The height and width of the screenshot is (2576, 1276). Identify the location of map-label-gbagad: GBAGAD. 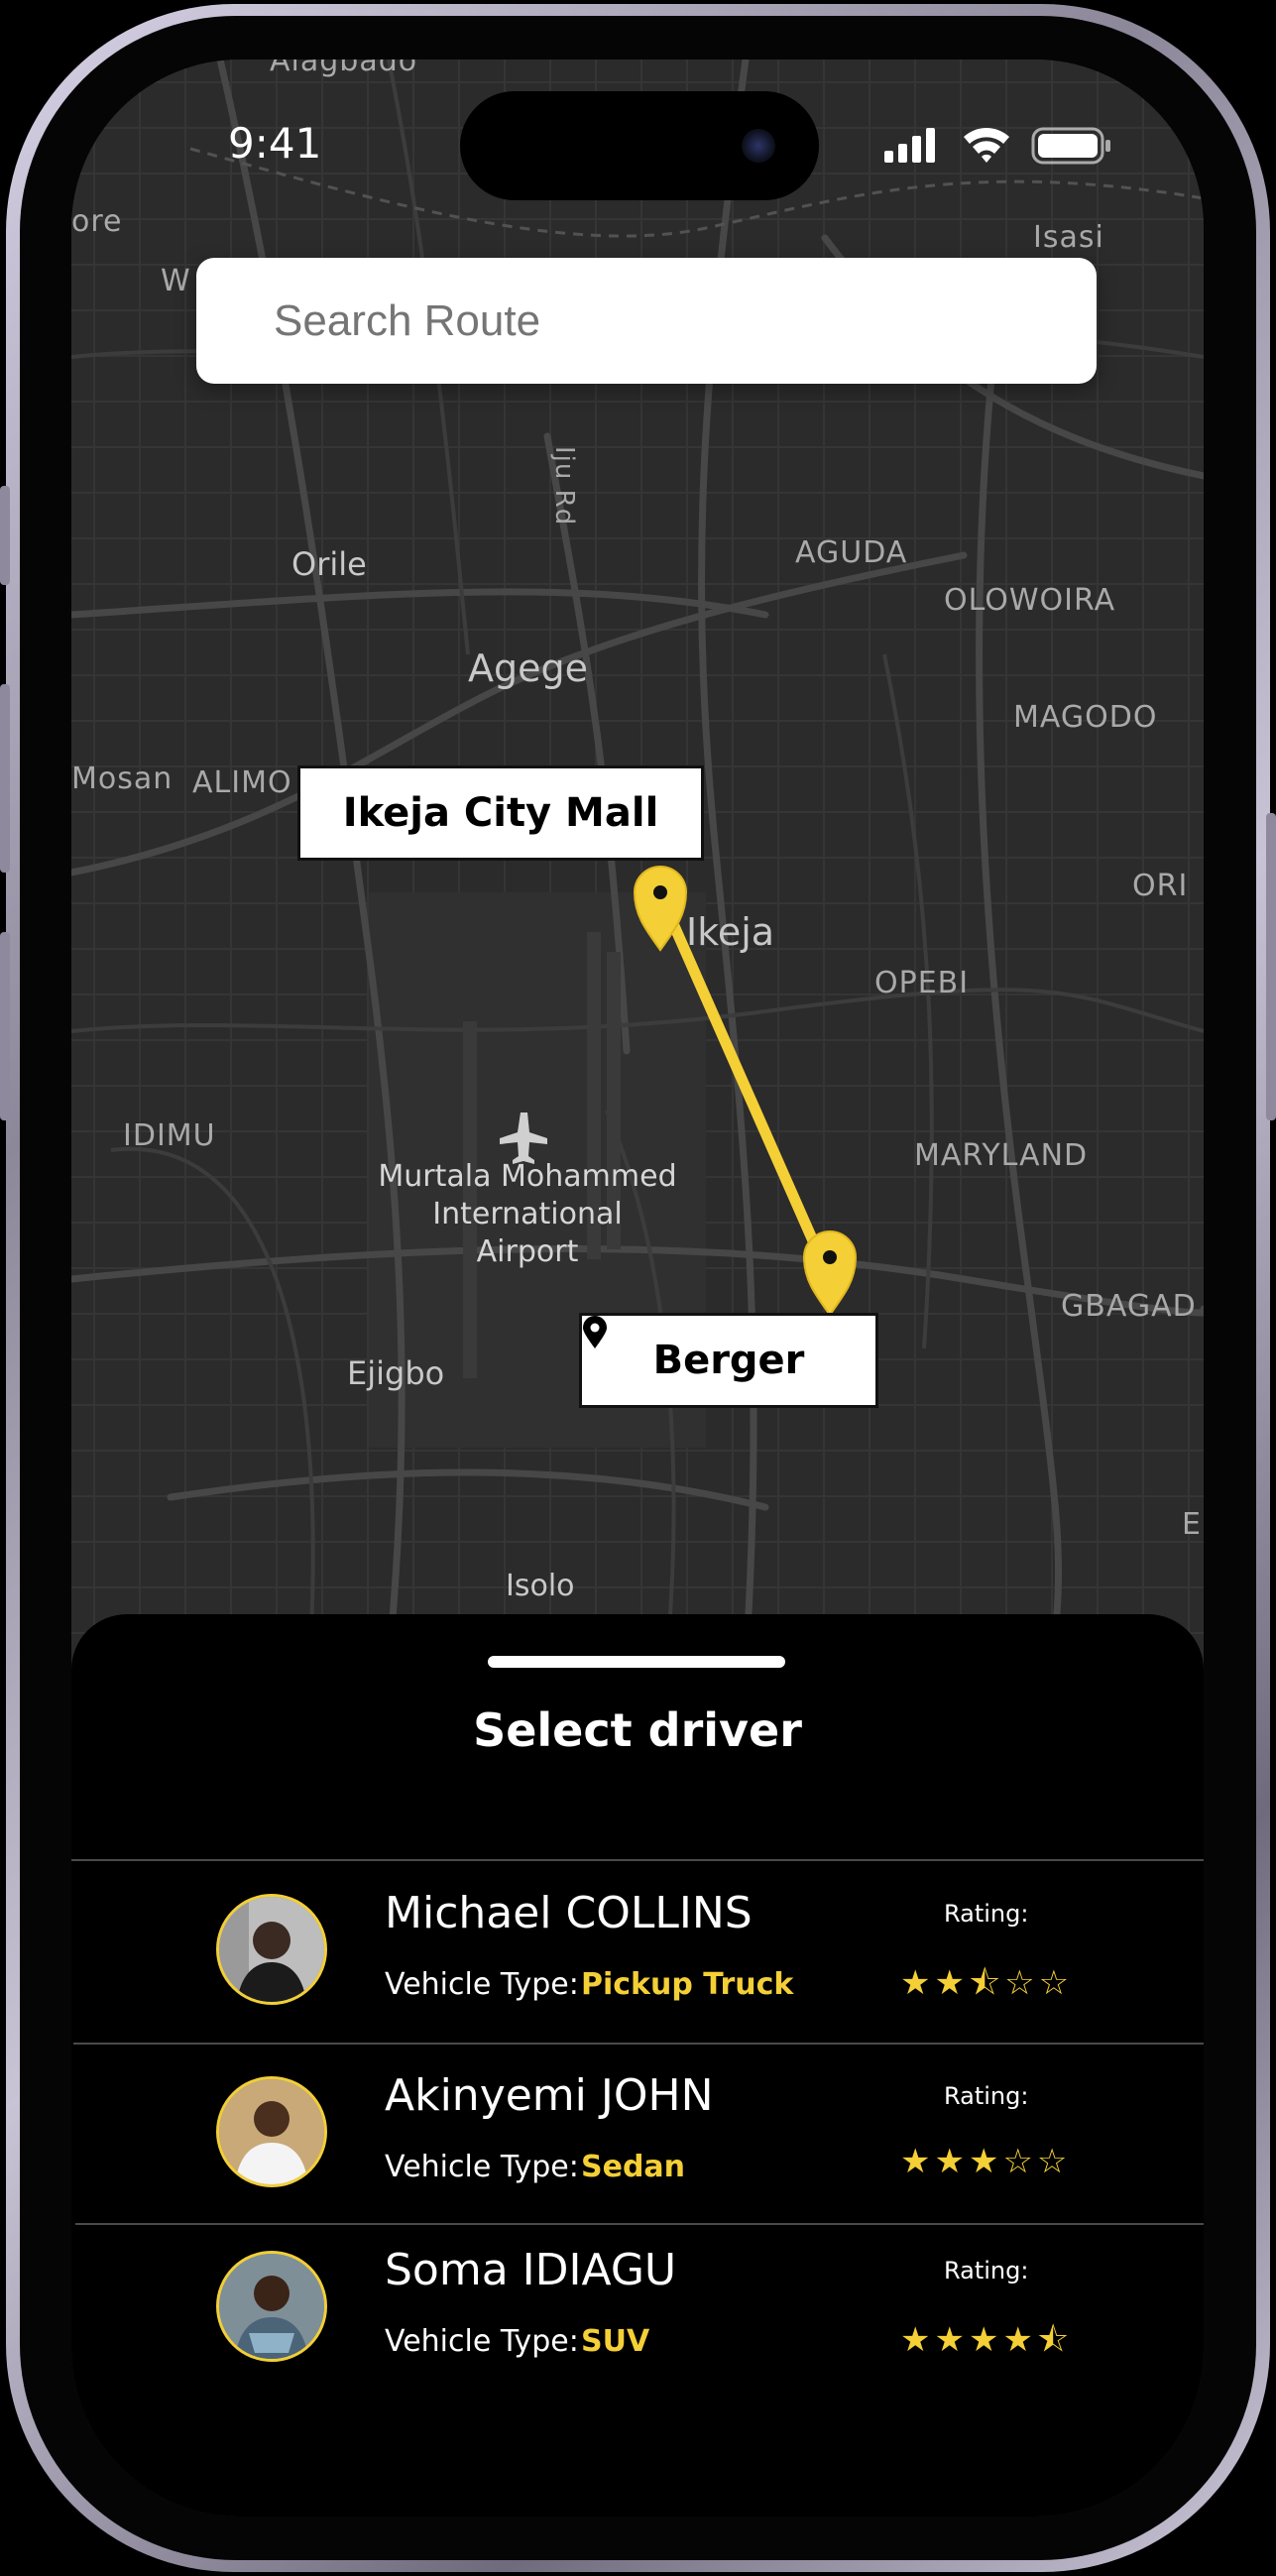
(1129, 1306).